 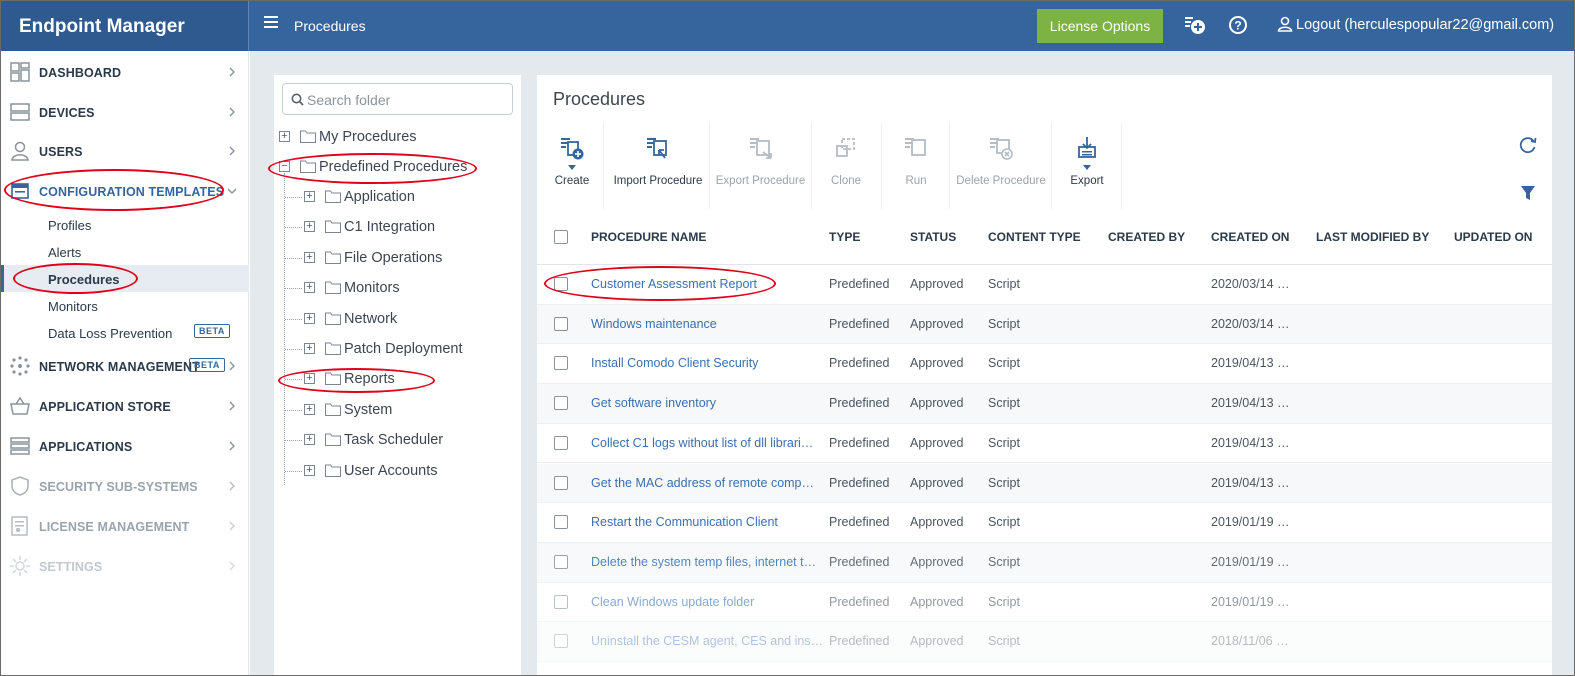 I want to click on menu-toggle-icon, so click(x=271, y=23).